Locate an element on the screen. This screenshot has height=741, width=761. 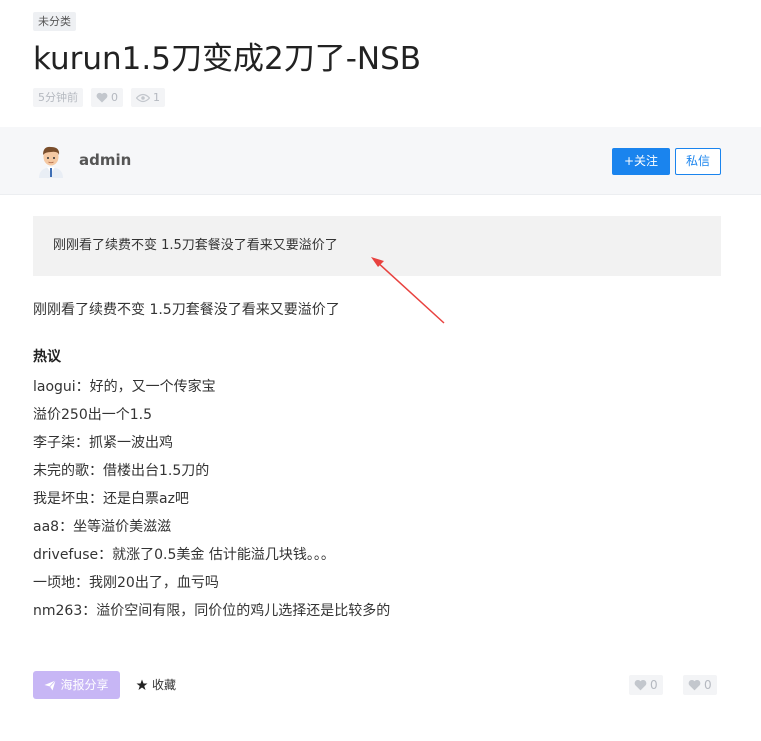
category-tag: 未分类 is located at coordinates (54, 21).